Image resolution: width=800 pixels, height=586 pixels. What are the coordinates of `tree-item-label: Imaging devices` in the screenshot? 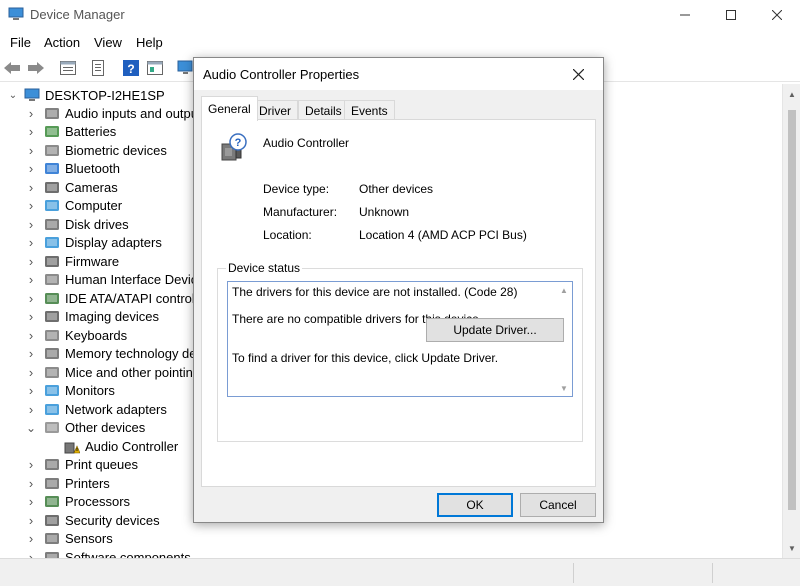 It's located at (112, 316).